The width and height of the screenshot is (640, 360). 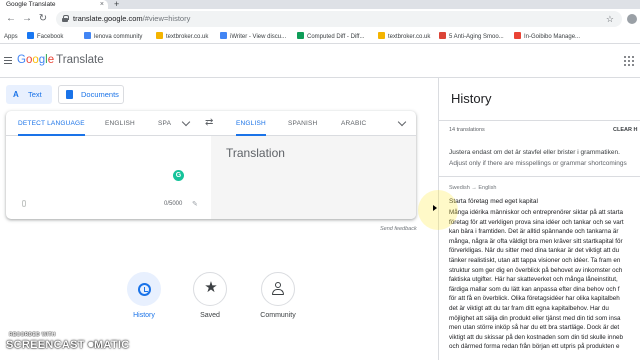 What do you see at coordinates (467, 130) in the screenshot?
I see `translations-count: 14 translations` at bounding box center [467, 130].